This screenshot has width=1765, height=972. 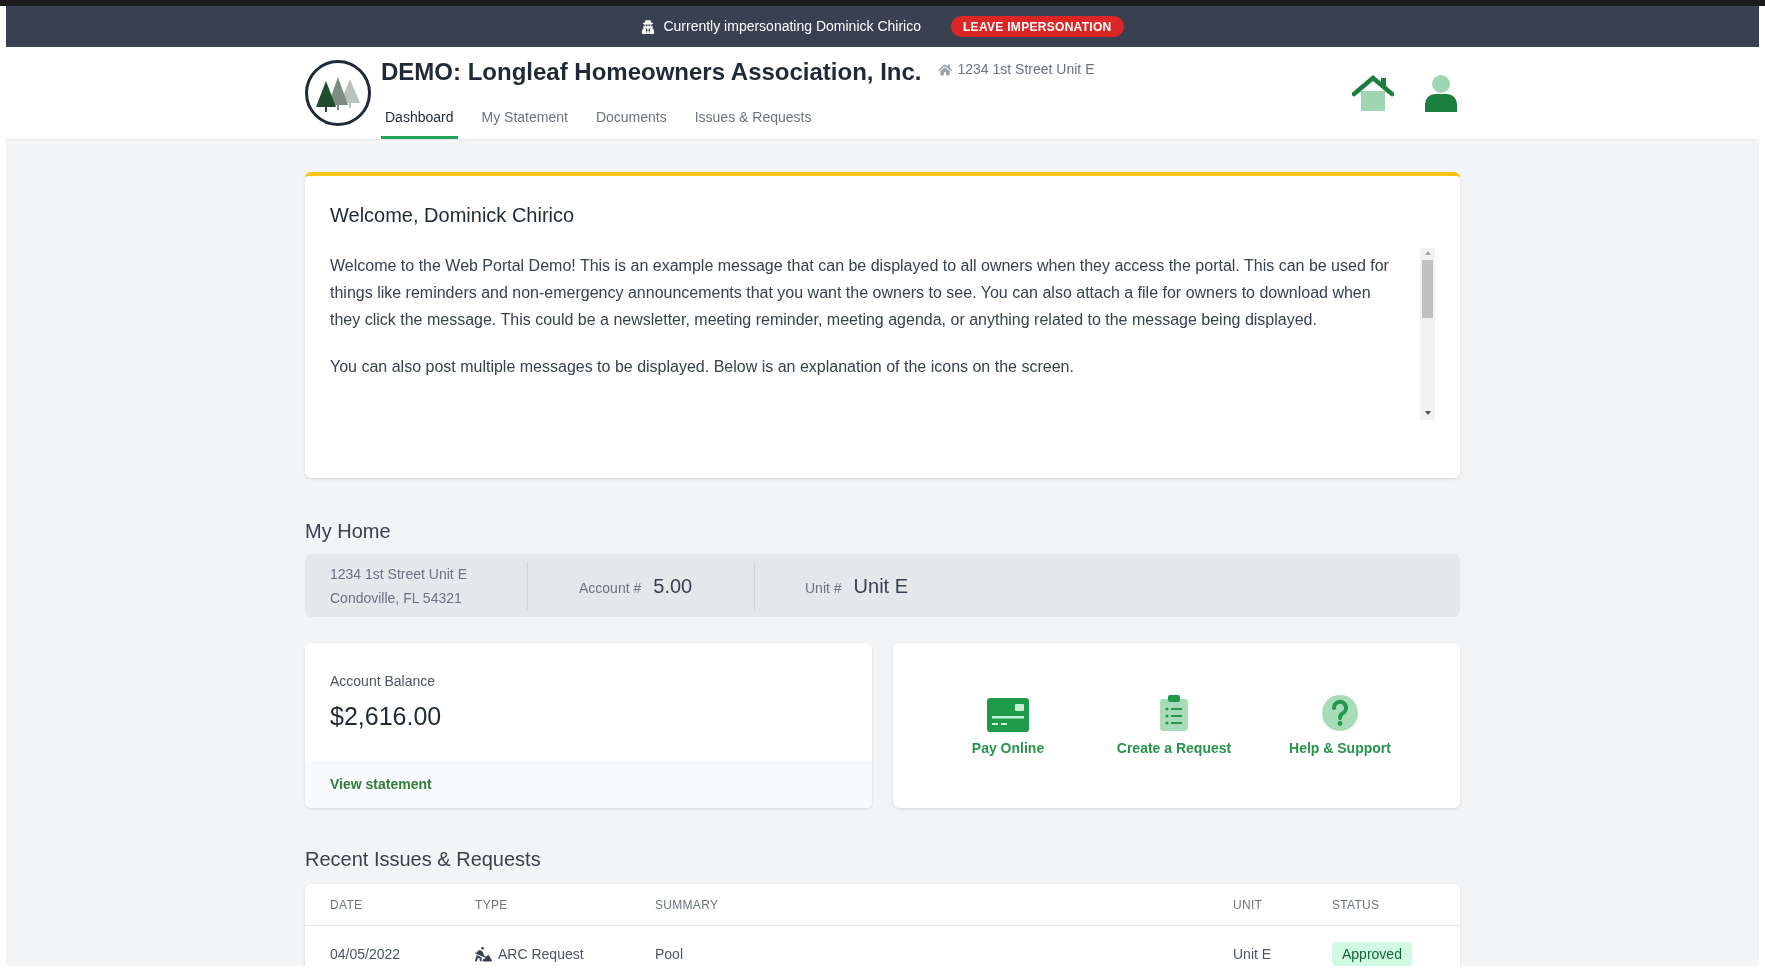 I want to click on house-icon, so click(x=944, y=69).